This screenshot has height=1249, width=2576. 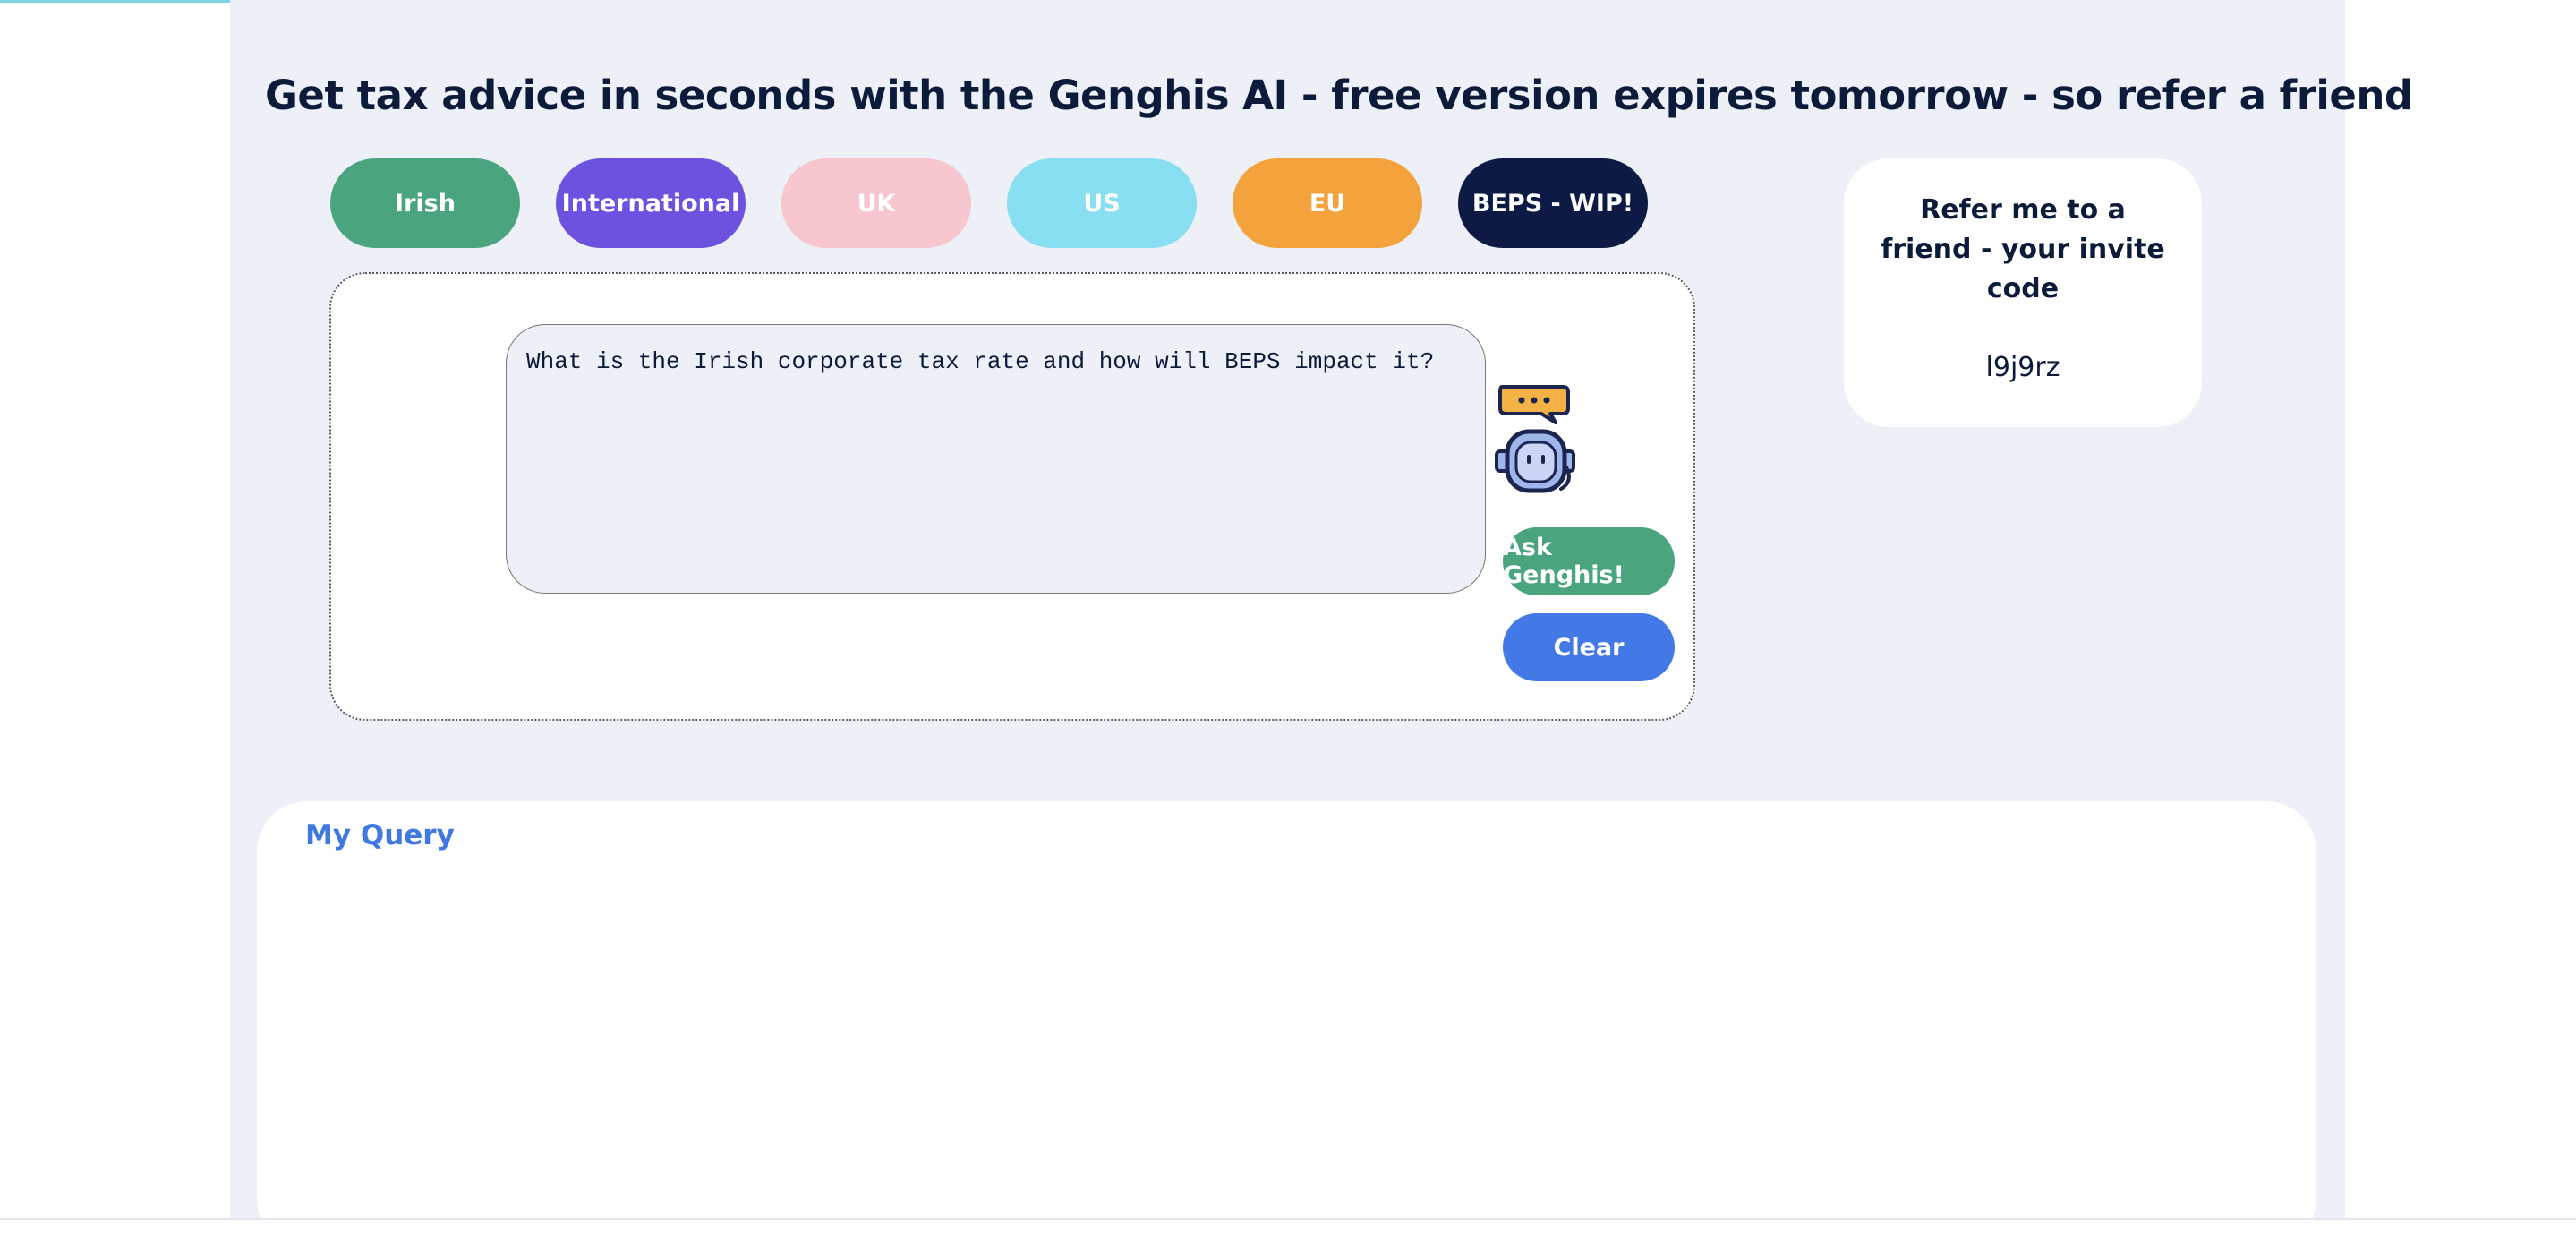 What do you see at coordinates (996, 459) in the screenshot?
I see `question-input` at bounding box center [996, 459].